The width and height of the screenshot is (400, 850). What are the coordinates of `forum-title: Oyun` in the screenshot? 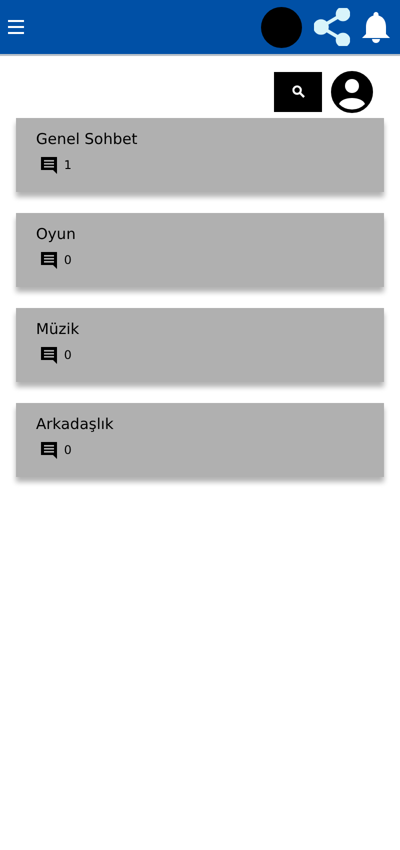 It's located at (56, 234).